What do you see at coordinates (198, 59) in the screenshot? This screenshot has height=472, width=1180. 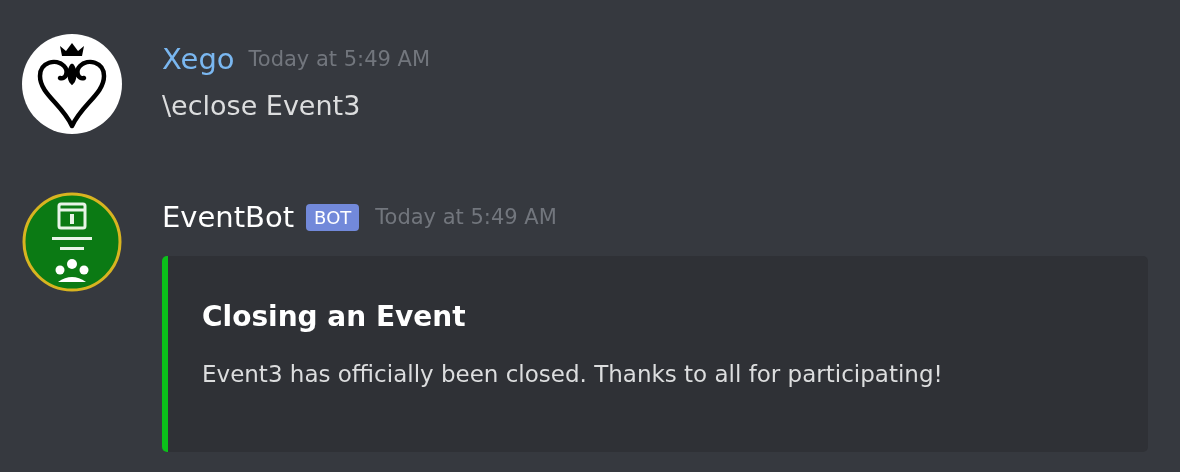 I see `username: Xego` at bounding box center [198, 59].